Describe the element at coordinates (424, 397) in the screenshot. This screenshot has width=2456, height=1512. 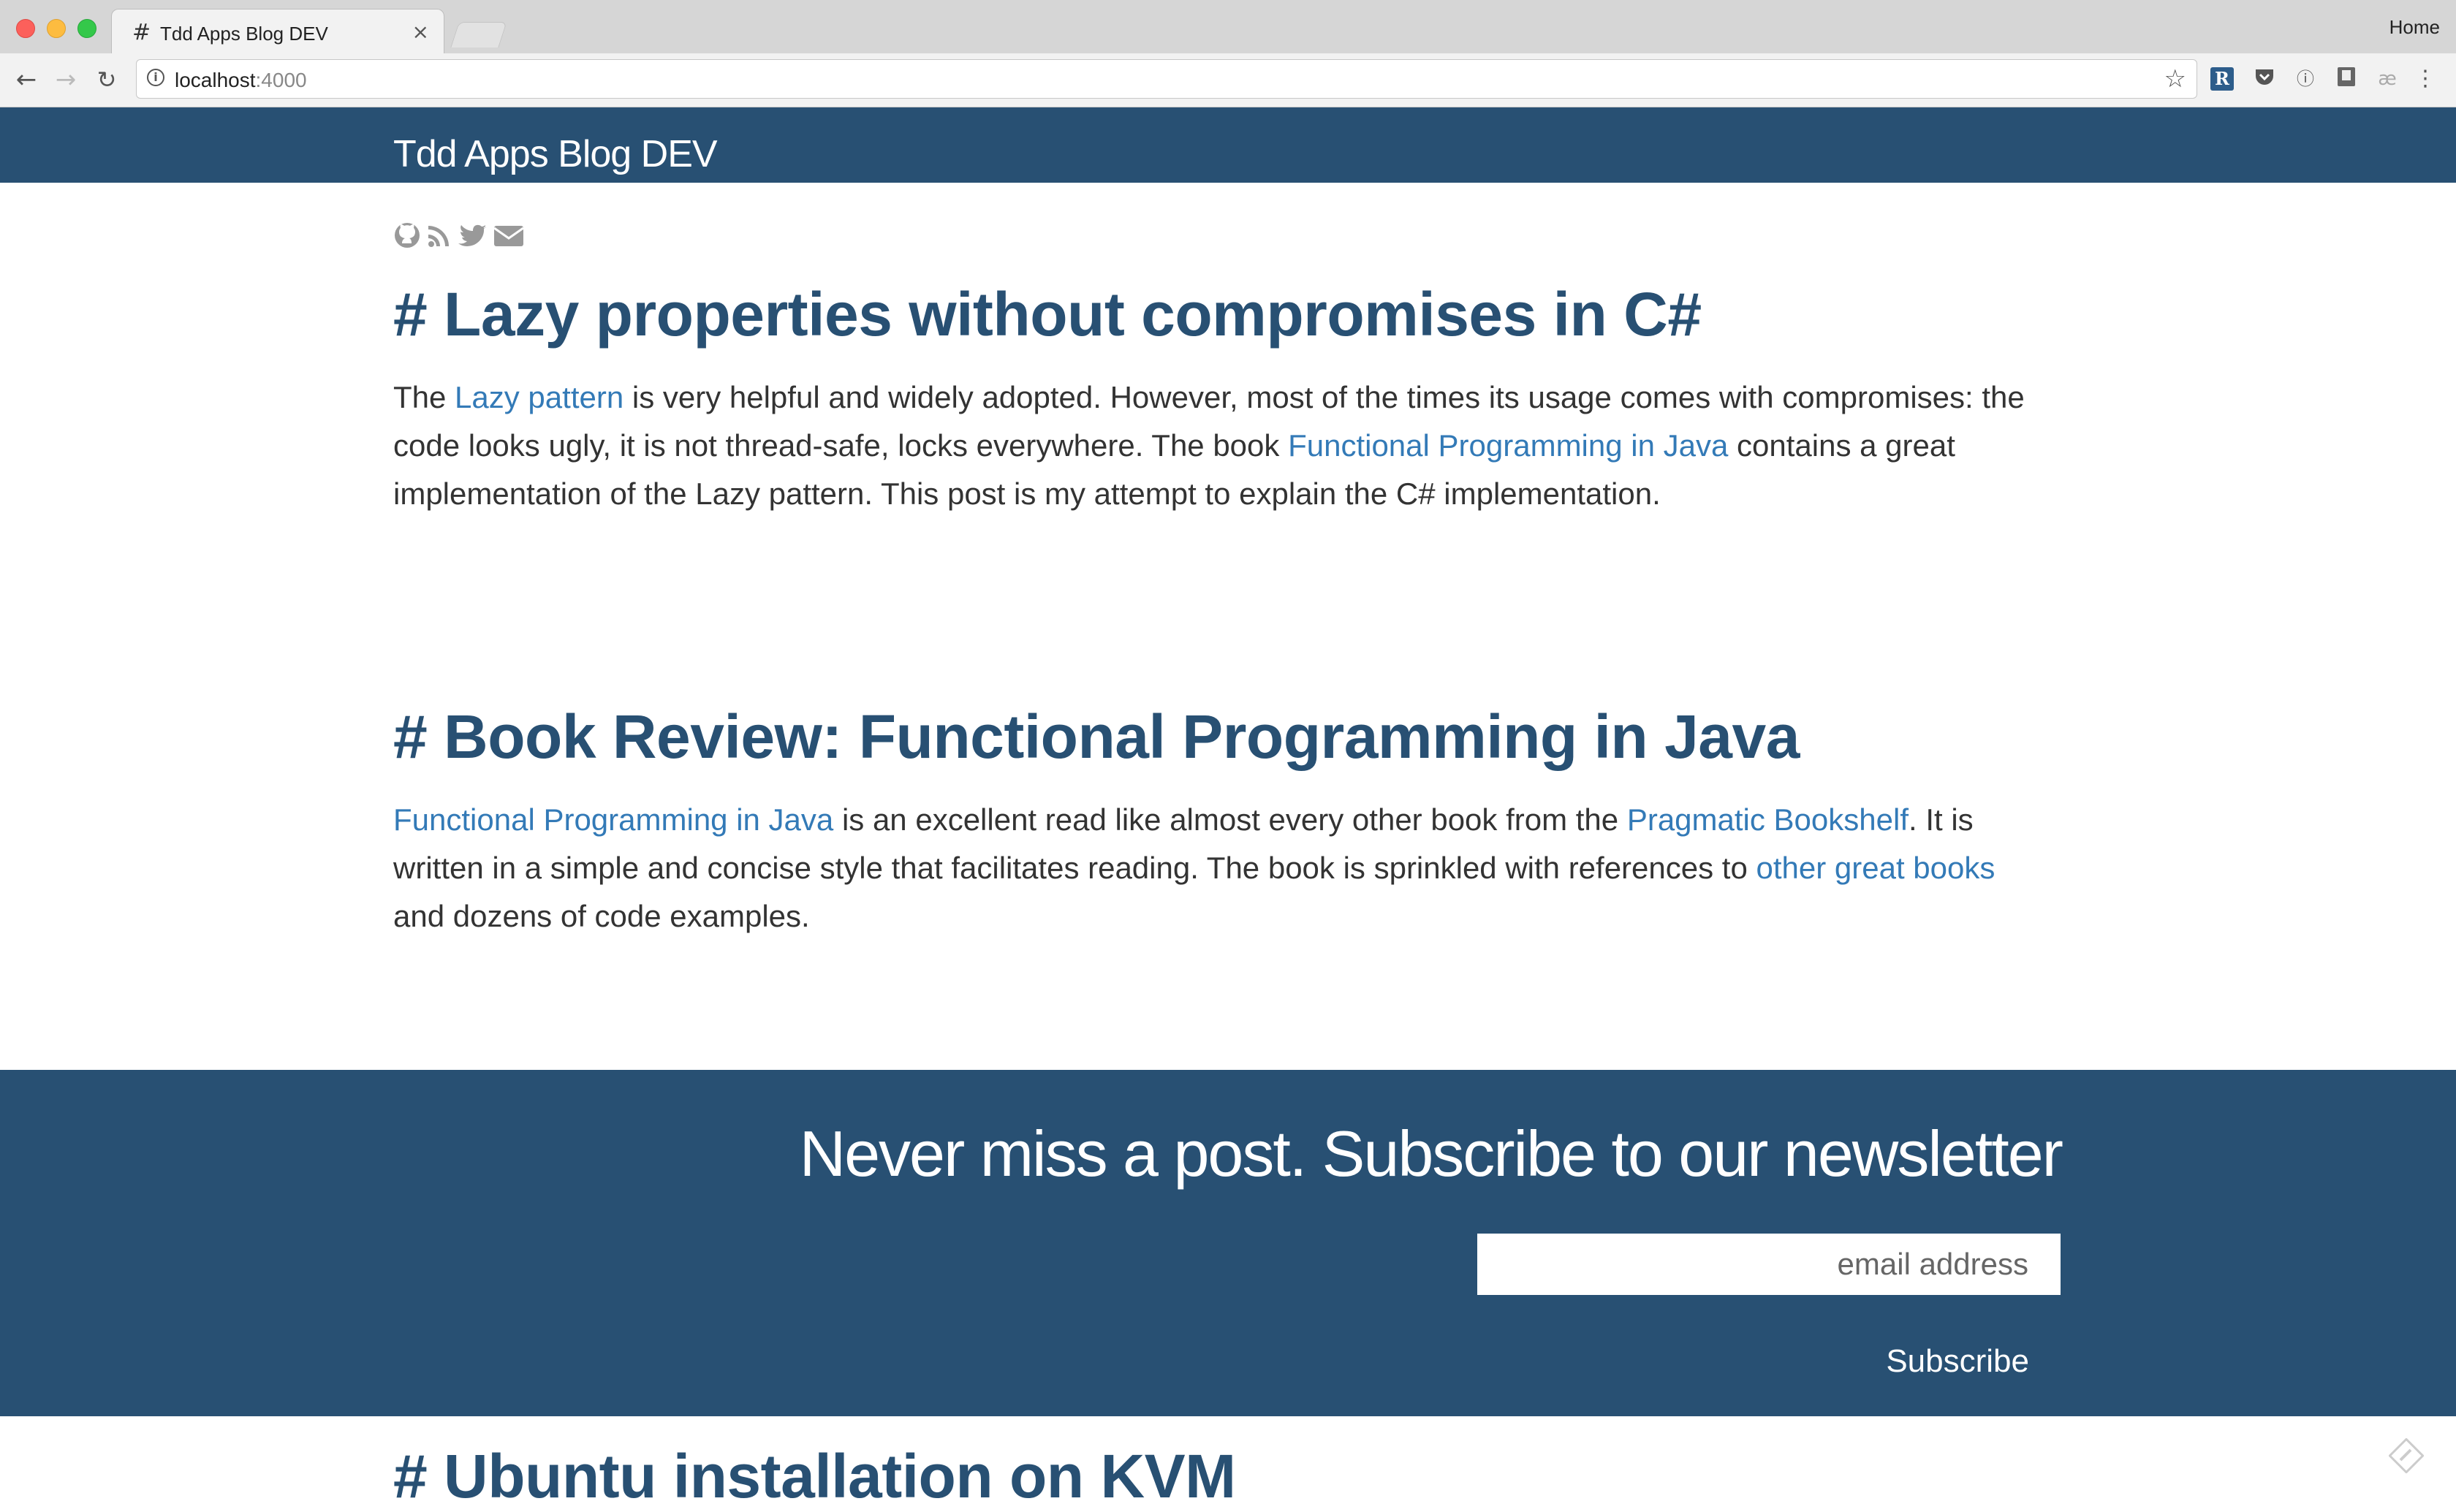
I see `excerpt-text: The` at that location.